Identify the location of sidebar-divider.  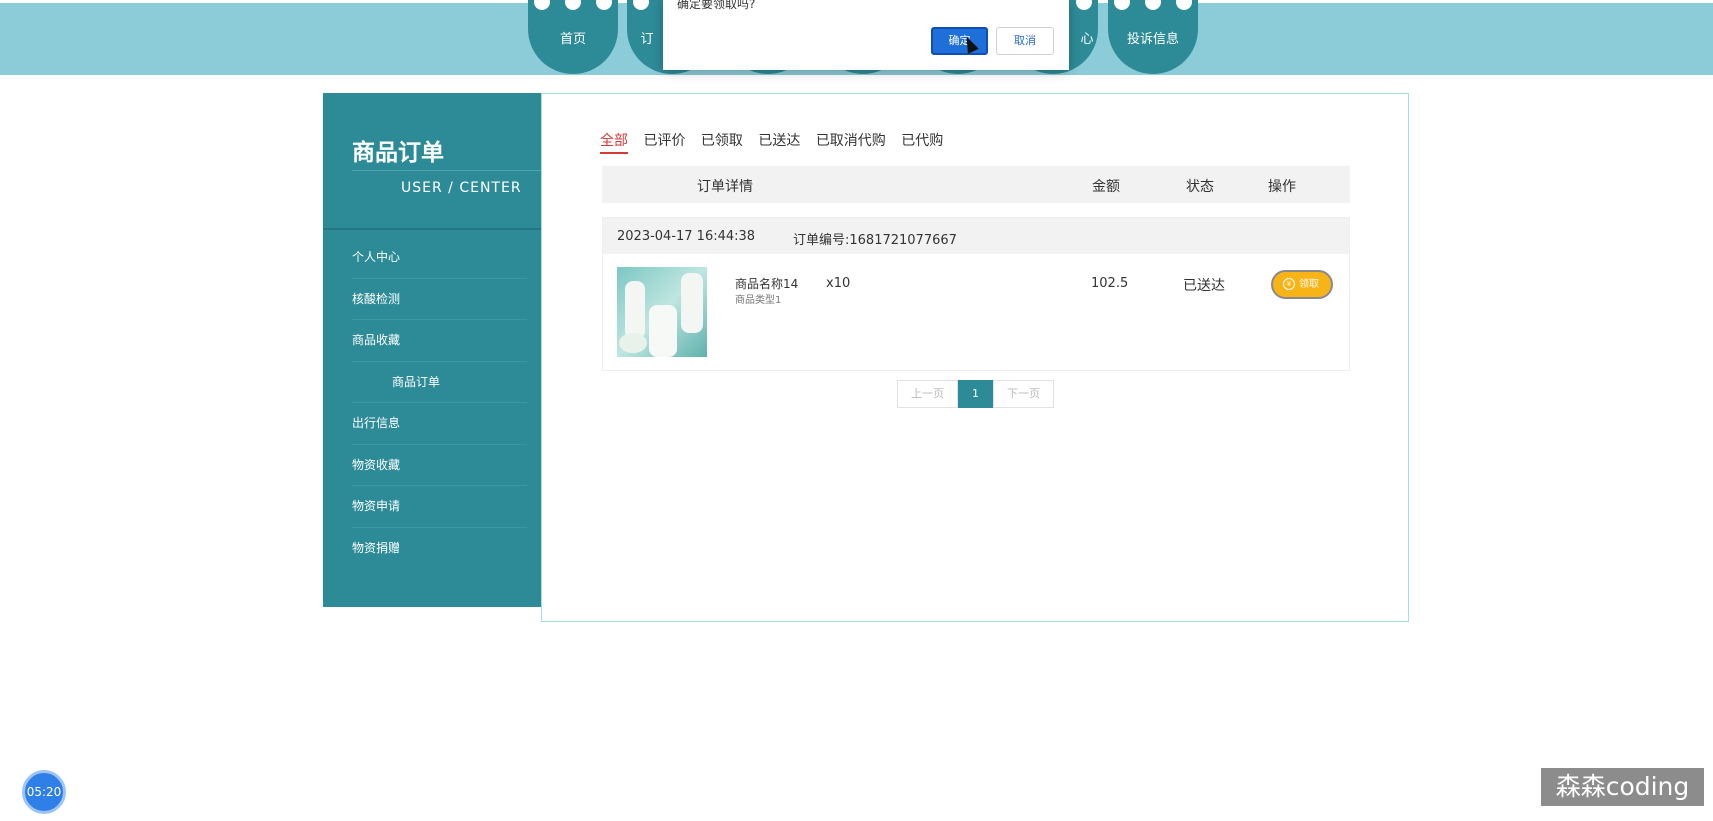
(447, 170).